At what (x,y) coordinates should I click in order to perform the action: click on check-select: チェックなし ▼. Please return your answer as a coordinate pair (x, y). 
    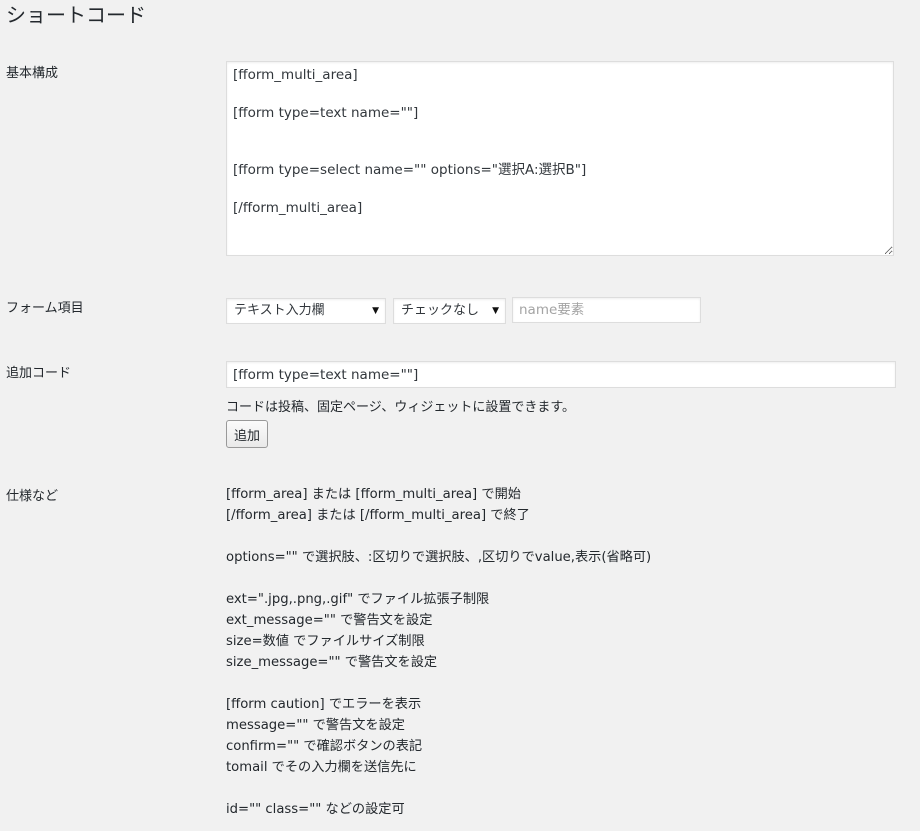
    Looking at the image, I should click on (449, 311).